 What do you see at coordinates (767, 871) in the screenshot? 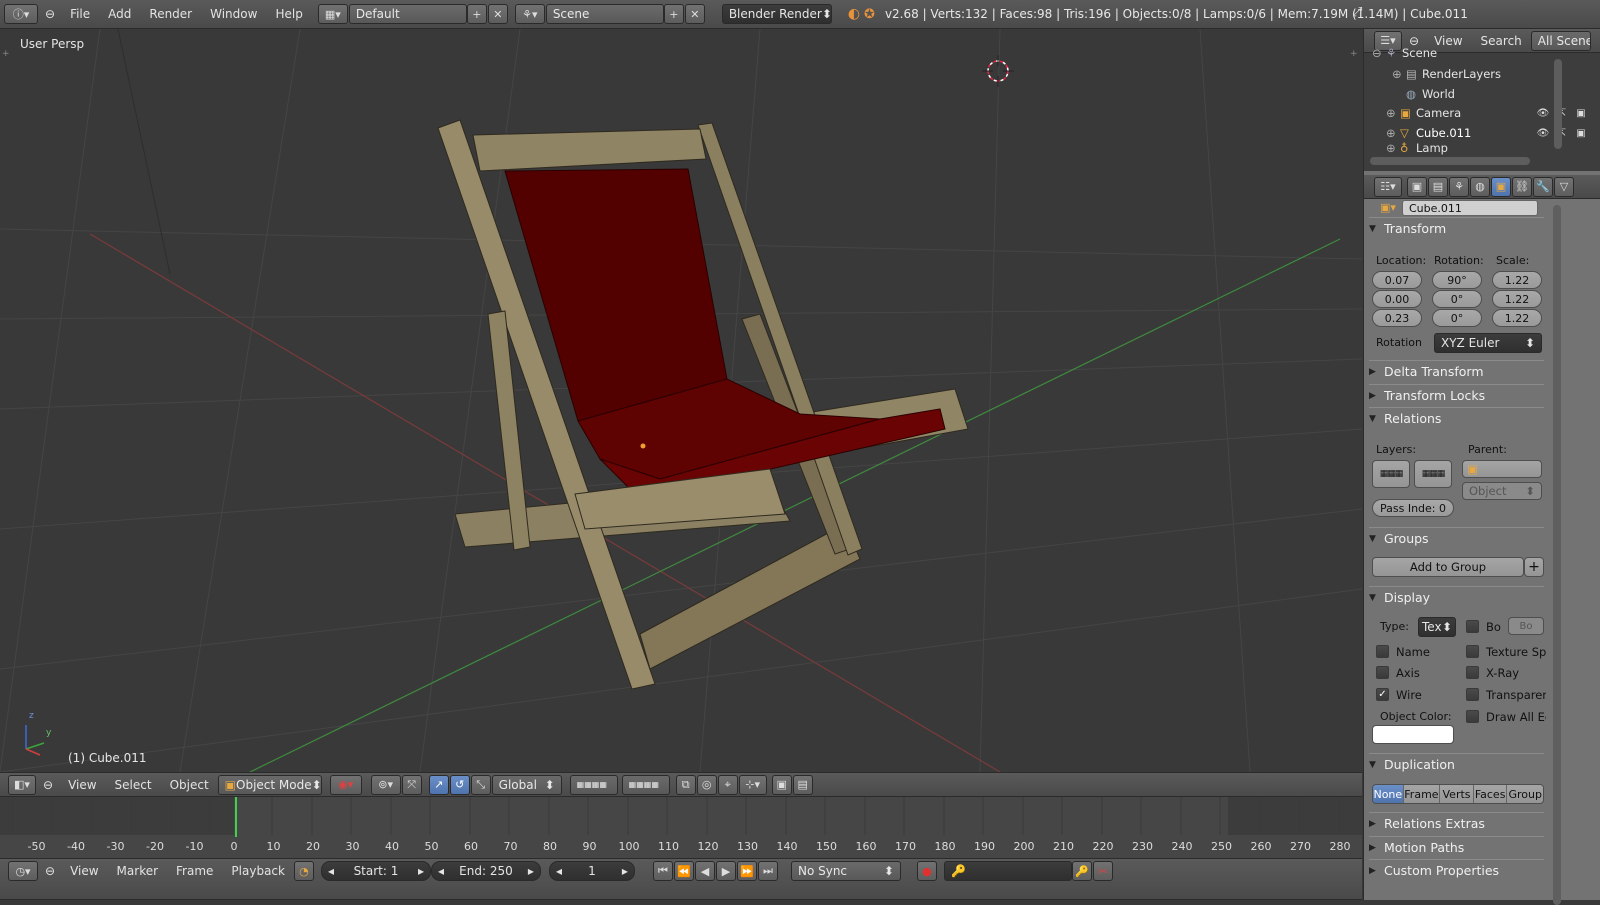
I see `jump-end-icon: ⏭` at bounding box center [767, 871].